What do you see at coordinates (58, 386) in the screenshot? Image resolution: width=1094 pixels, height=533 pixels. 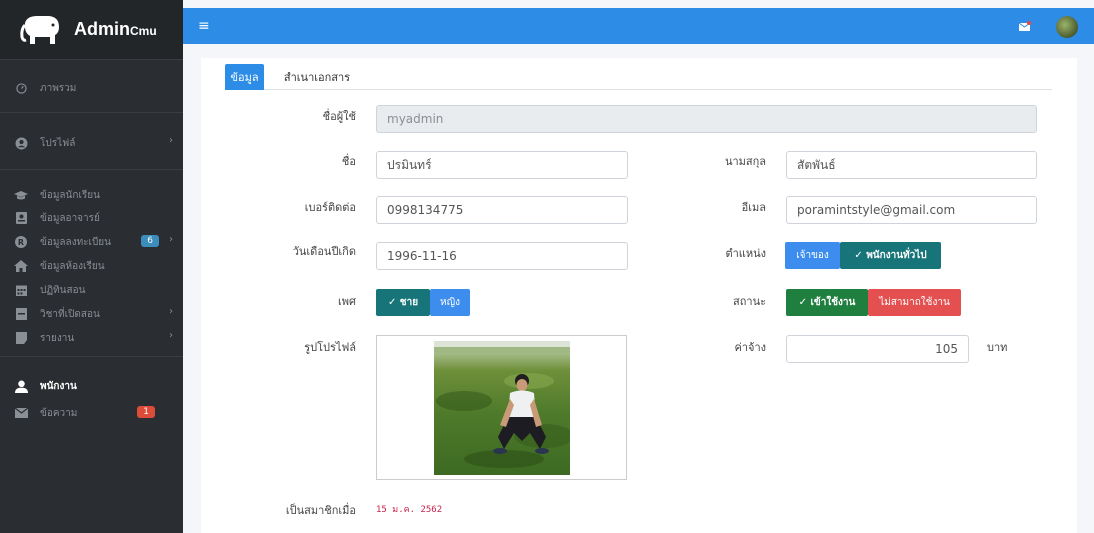 I see `sidebar-item-label: พนักงาน` at bounding box center [58, 386].